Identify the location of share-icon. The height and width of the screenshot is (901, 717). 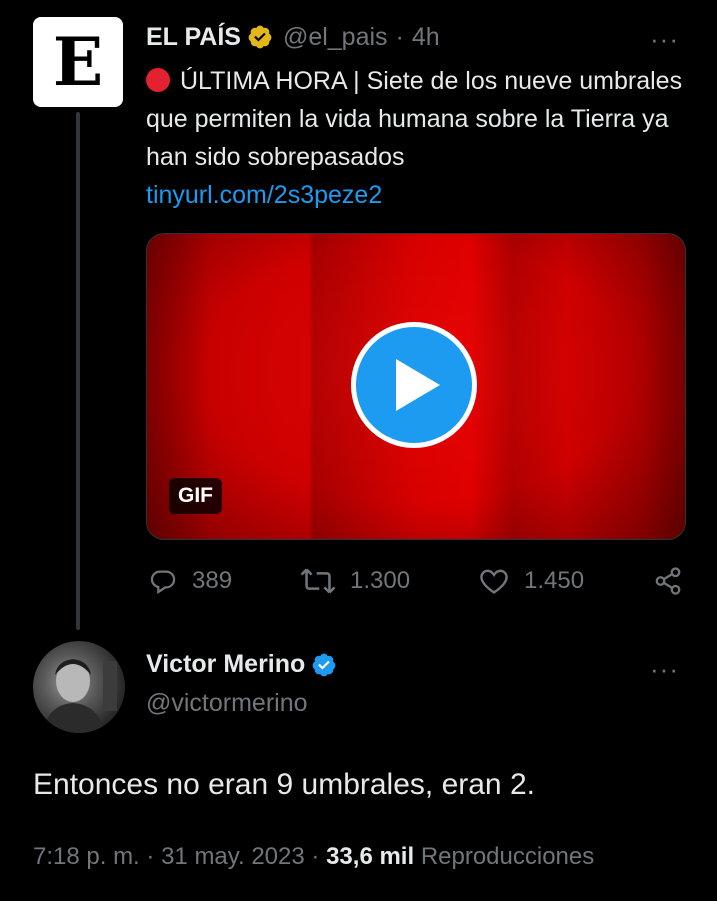
(668, 581).